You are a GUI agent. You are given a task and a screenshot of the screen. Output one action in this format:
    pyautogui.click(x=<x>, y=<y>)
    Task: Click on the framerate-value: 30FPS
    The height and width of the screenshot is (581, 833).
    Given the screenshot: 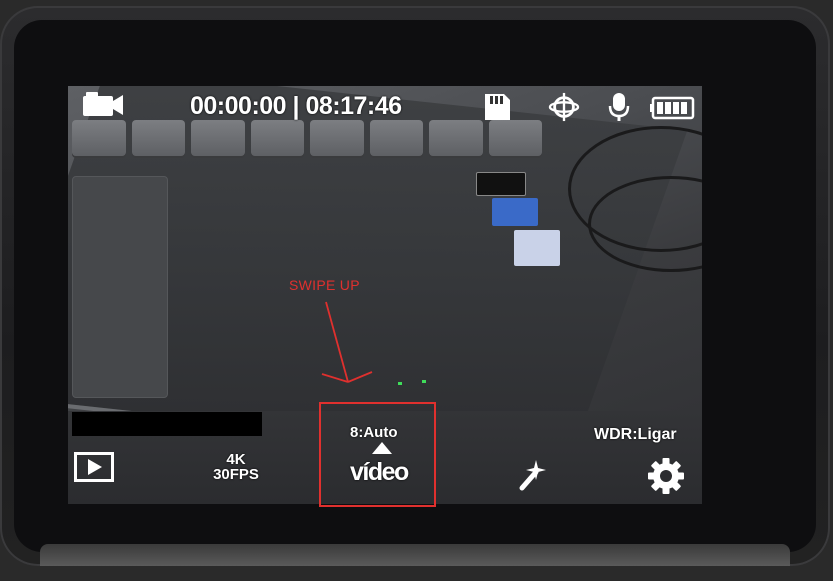 What is the action you would take?
    pyautogui.click(x=236, y=474)
    